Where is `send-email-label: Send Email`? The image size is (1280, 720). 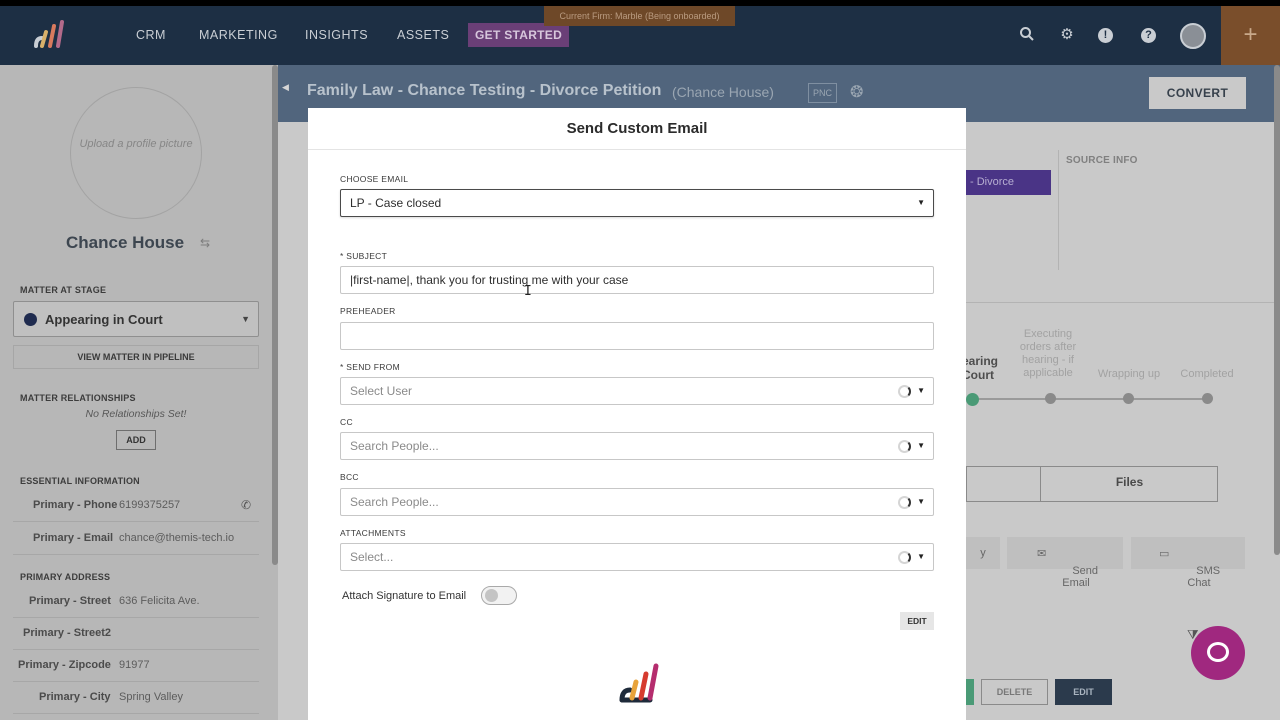 send-email-label: Send Email is located at coordinates (1080, 577).